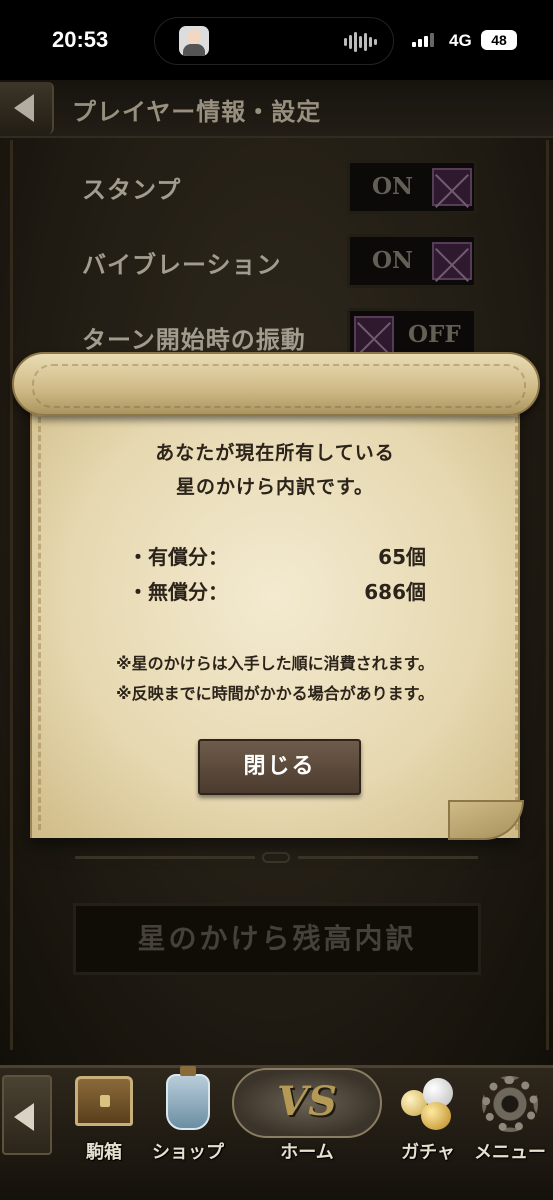 Image resolution: width=553 pixels, height=1200 pixels. What do you see at coordinates (360, 42) in the screenshot?
I see `audio-waveform-icon` at bounding box center [360, 42].